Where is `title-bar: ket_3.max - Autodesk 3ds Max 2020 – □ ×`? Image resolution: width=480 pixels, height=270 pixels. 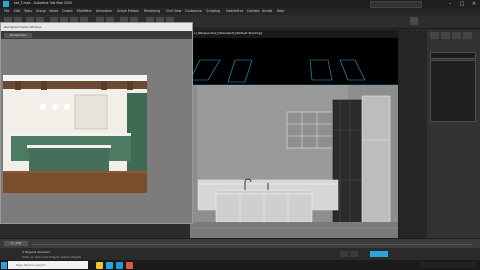 title-bar: ket_3.max - Autodesk 3ds Max 2020 – □ × is located at coordinates (240, 4).